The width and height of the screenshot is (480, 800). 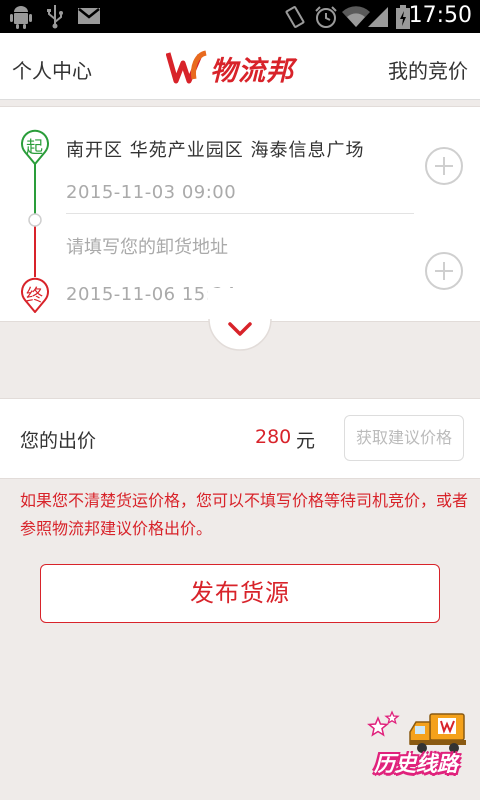 What do you see at coordinates (89, 16) in the screenshot?
I see `gmail-icon` at bounding box center [89, 16].